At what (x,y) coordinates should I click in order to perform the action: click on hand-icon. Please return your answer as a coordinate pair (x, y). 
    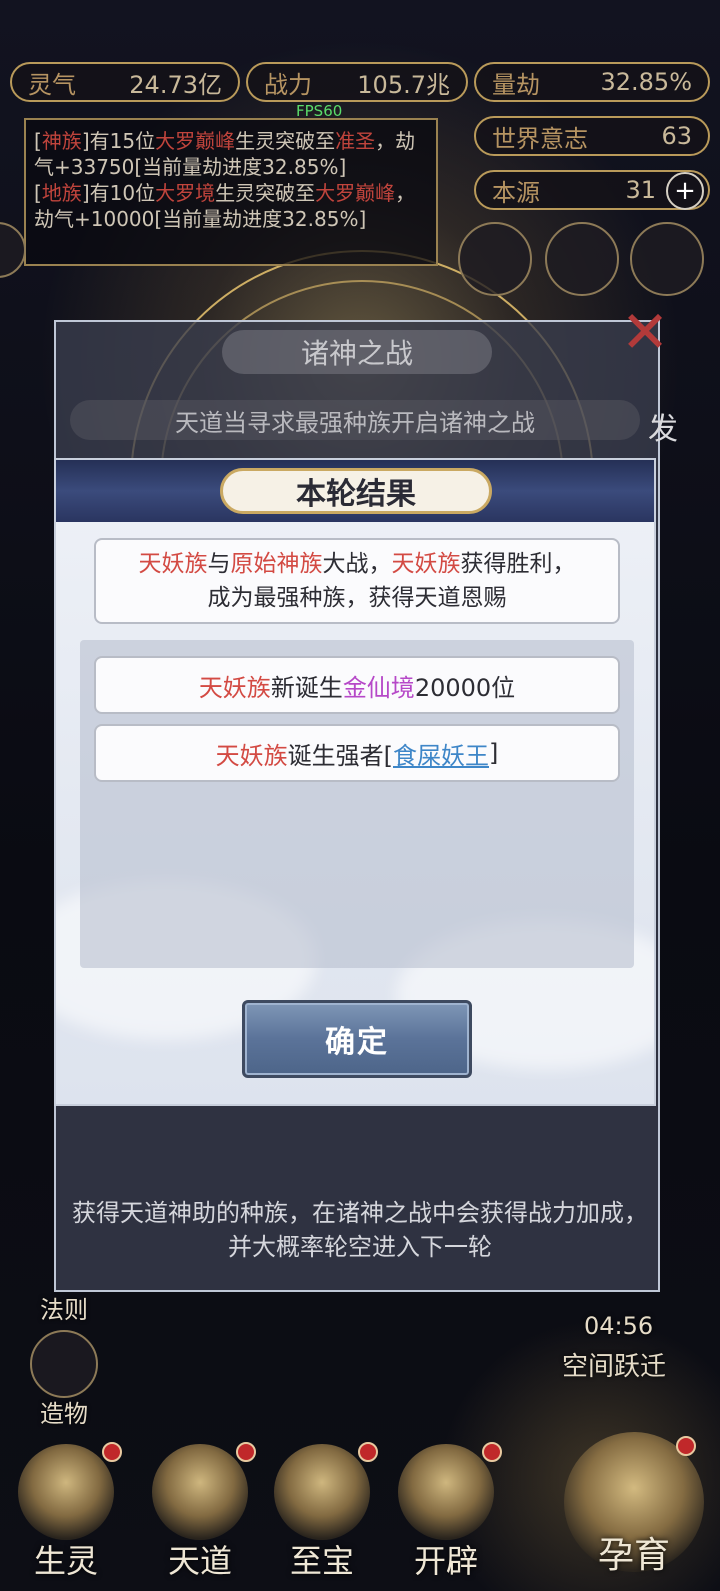
    Looking at the image, I should click on (667, 259).